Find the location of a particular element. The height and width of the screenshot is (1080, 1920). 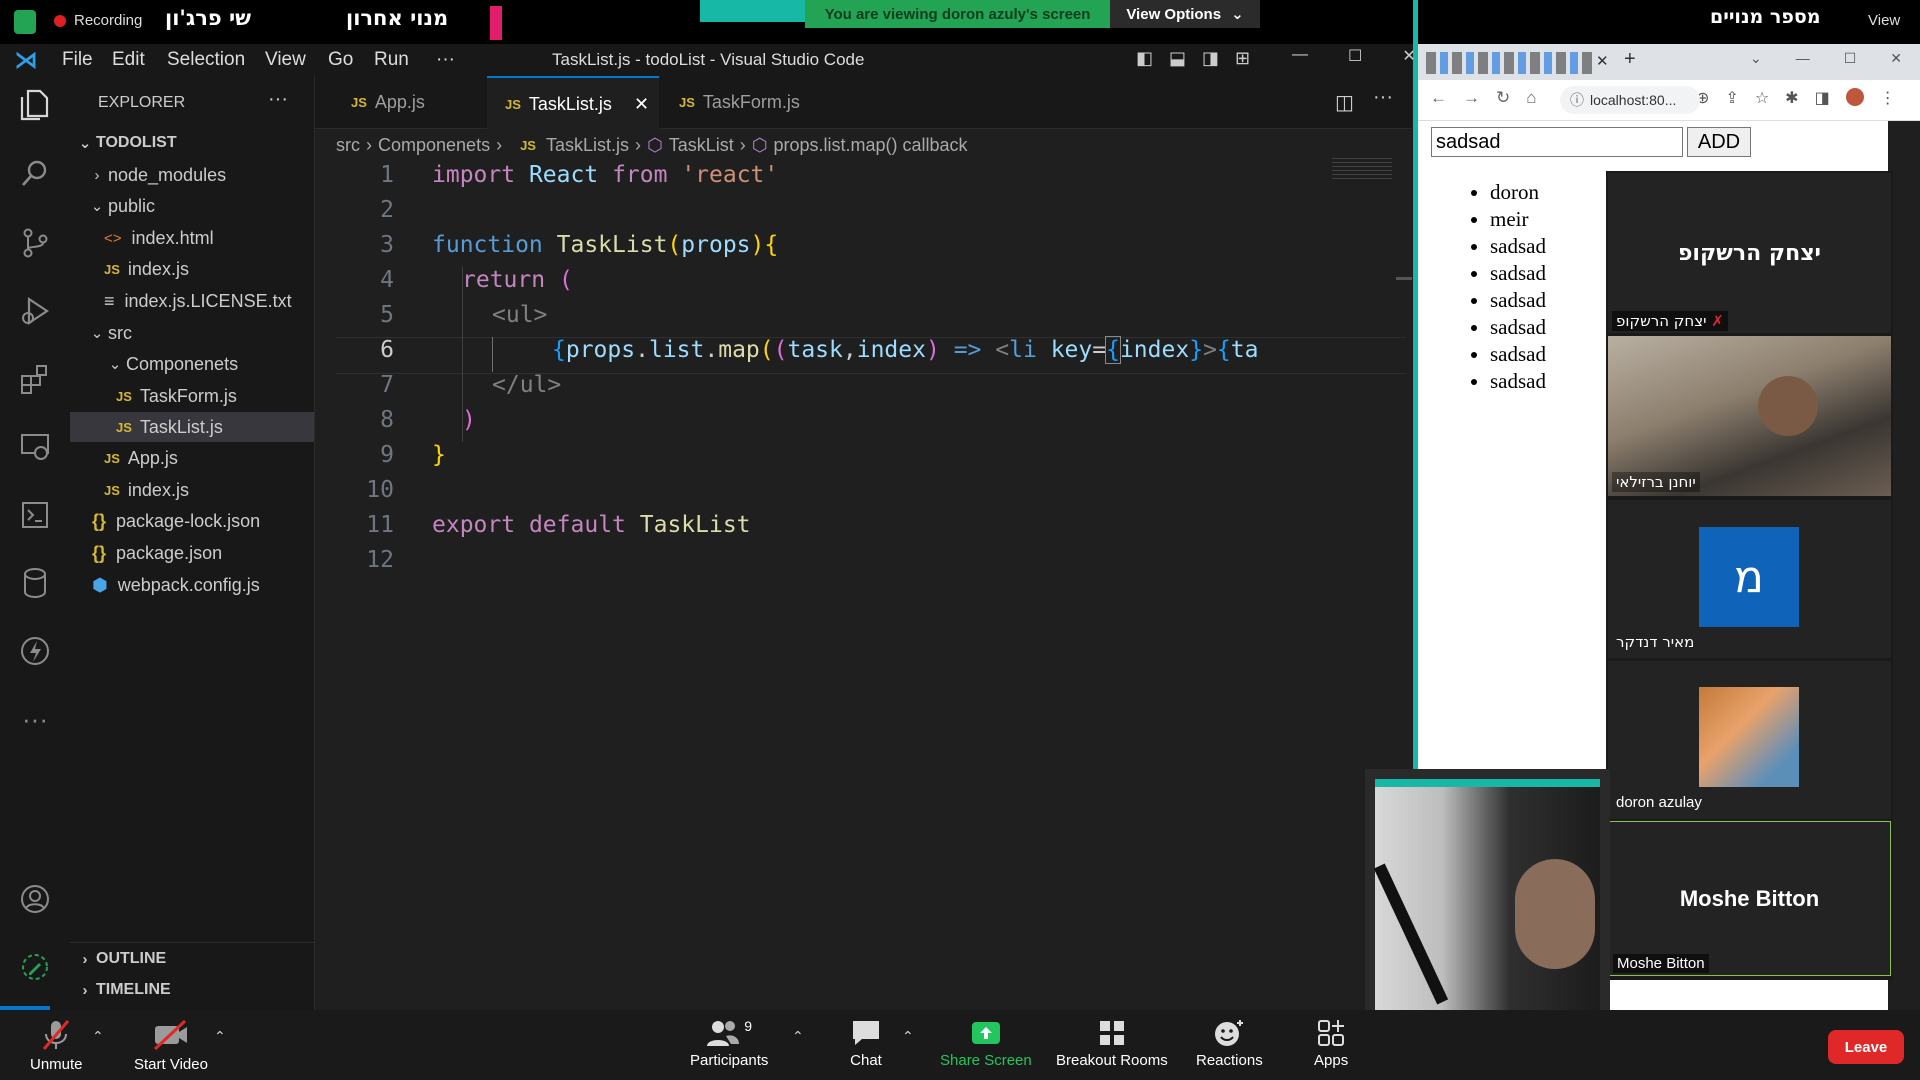

outline-section: › OUTLINE is located at coordinates (120, 959).